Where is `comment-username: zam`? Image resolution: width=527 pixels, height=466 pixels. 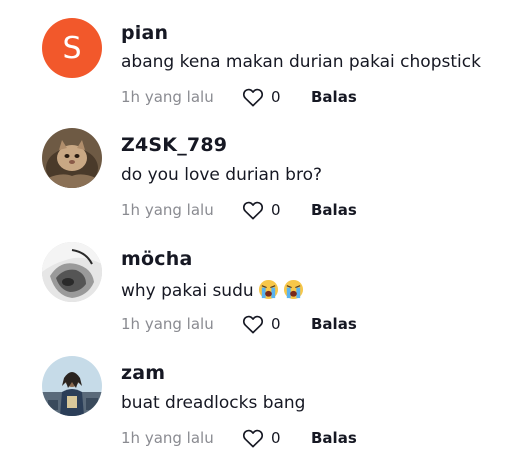
comment-username: zam is located at coordinates (143, 373).